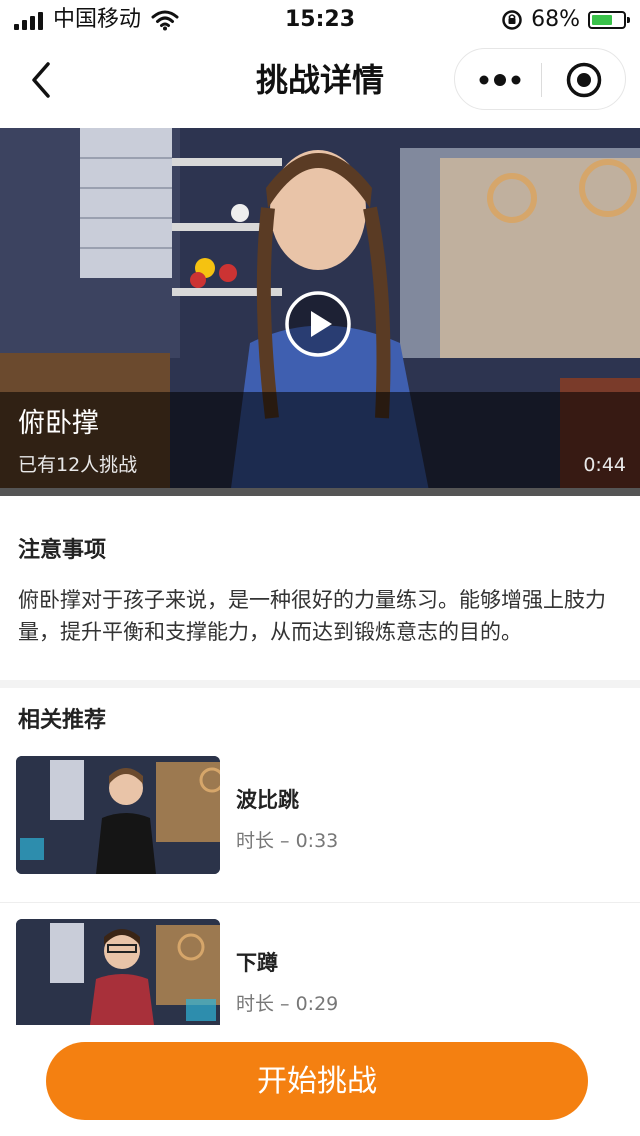  I want to click on video-title: 俯卧撑, so click(58, 423).